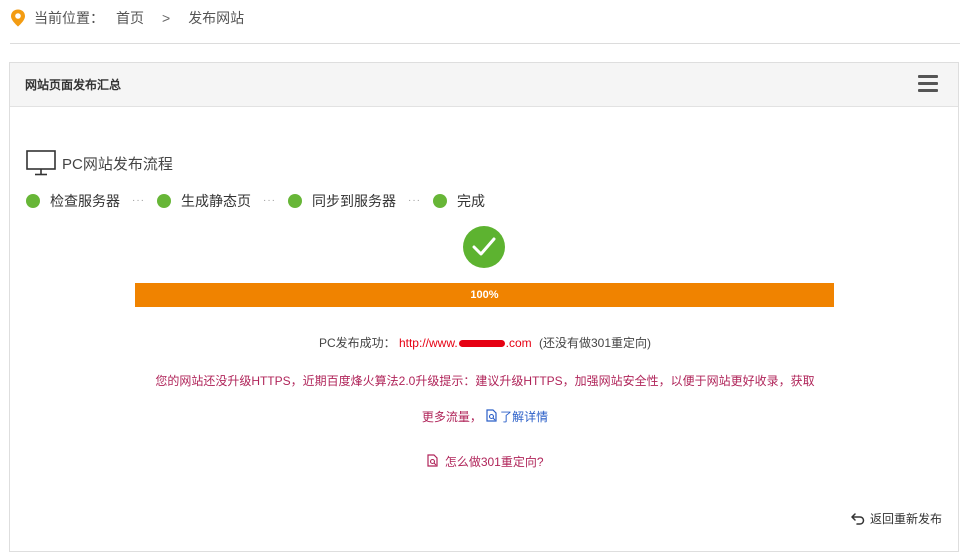 The width and height of the screenshot is (965, 553). What do you see at coordinates (516, 416) in the screenshot?
I see `learn-more-link: 了解详情` at bounding box center [516, 416].